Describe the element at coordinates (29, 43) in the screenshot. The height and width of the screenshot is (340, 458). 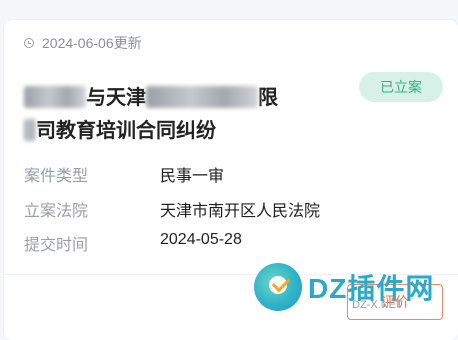
I see `clock-icon` at that location.